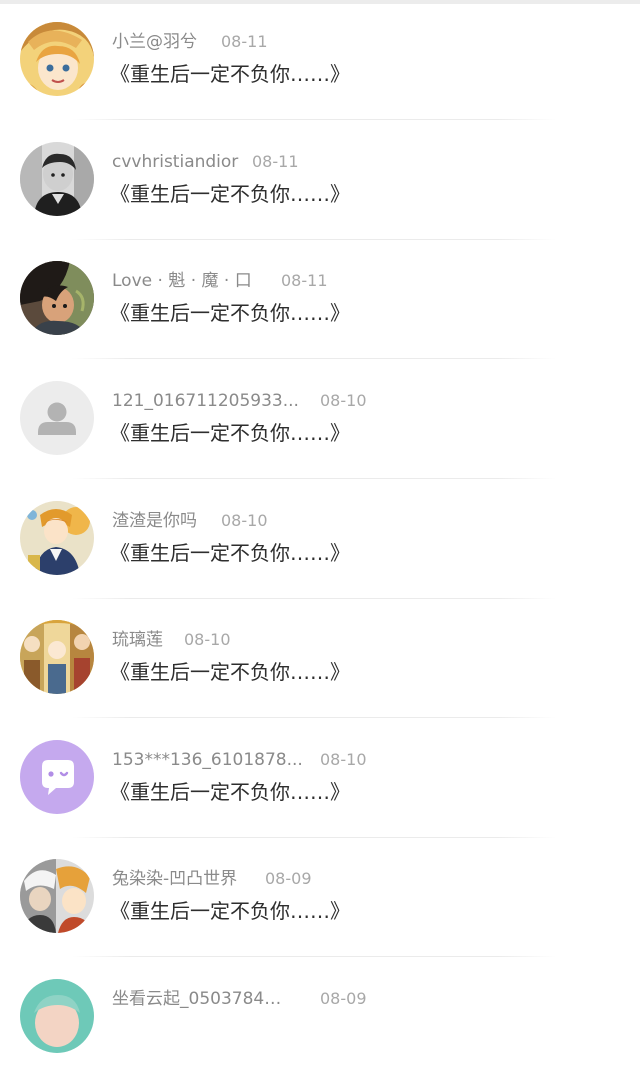 The height and width of the screenshot is (1077, 640). What do you see at coordinates (320, 299) in the screenshot?
I see `comment-item: Love · 魁 · 魔 · 口 08-11 《重生后一定不负你……》` at bounding box center [320, 299].